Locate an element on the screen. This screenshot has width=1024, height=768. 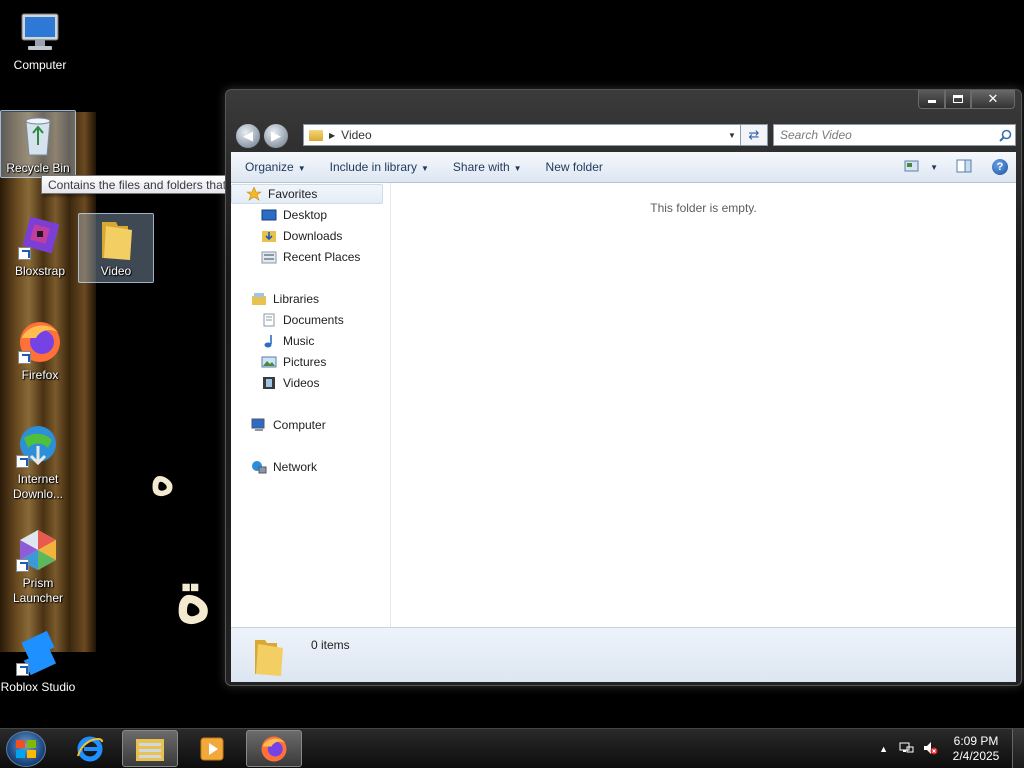
change-view-icon is located at coordinates (912, 167).